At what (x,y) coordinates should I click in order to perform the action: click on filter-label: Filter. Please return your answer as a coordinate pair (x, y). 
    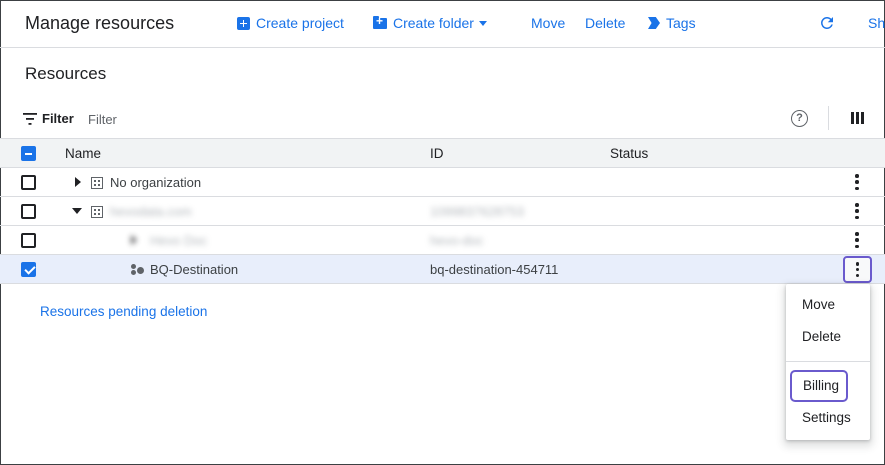
    Looking at the image, I should click on (58, 118).